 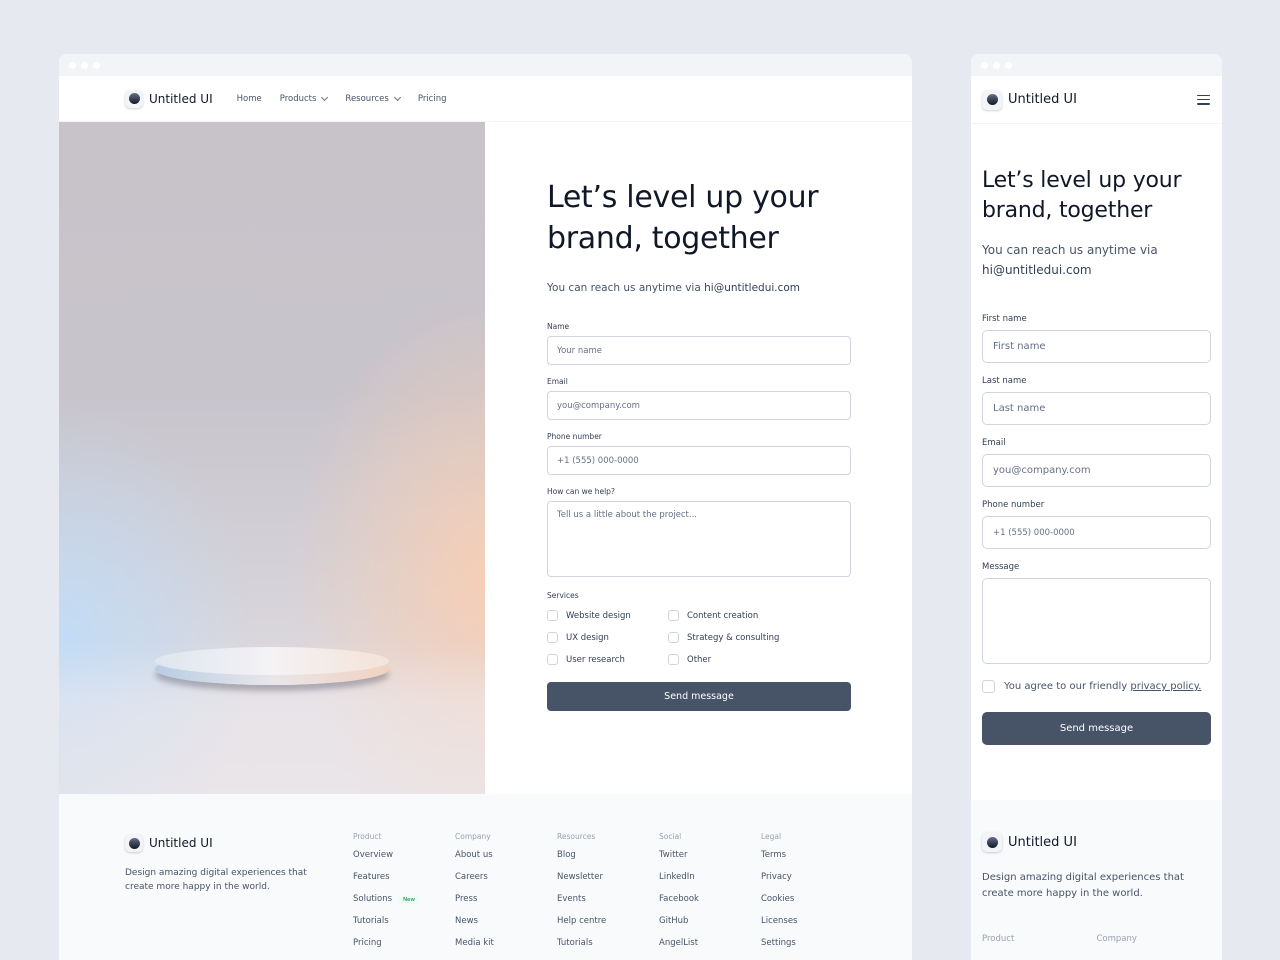 I want to click on message-textarea, so click(x=1096, y=621).